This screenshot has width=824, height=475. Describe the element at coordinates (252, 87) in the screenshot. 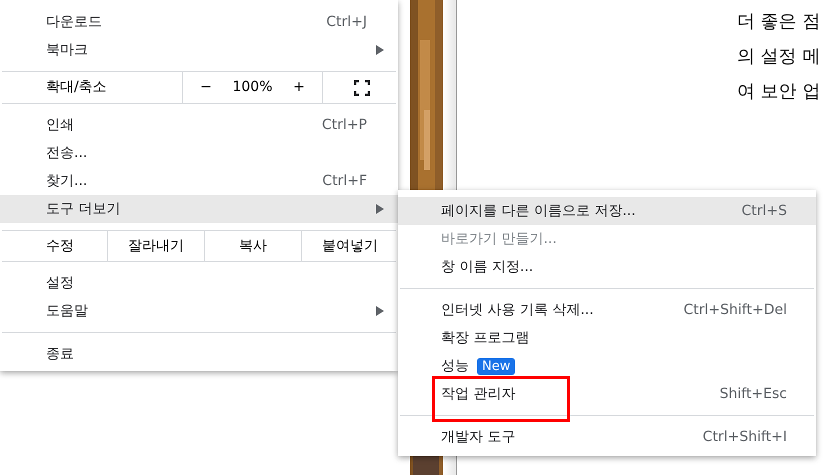

I see `zoom-value: 100%` at that location.